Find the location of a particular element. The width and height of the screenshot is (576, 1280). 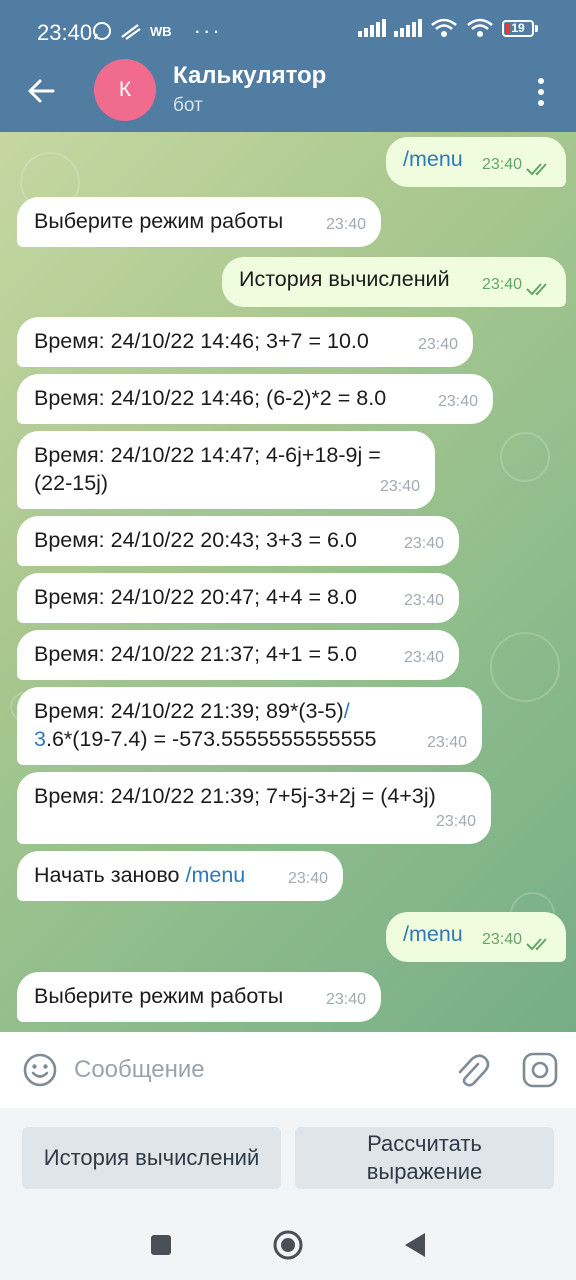

chat-title: Калькулятор is located at coordinates (249, 76).